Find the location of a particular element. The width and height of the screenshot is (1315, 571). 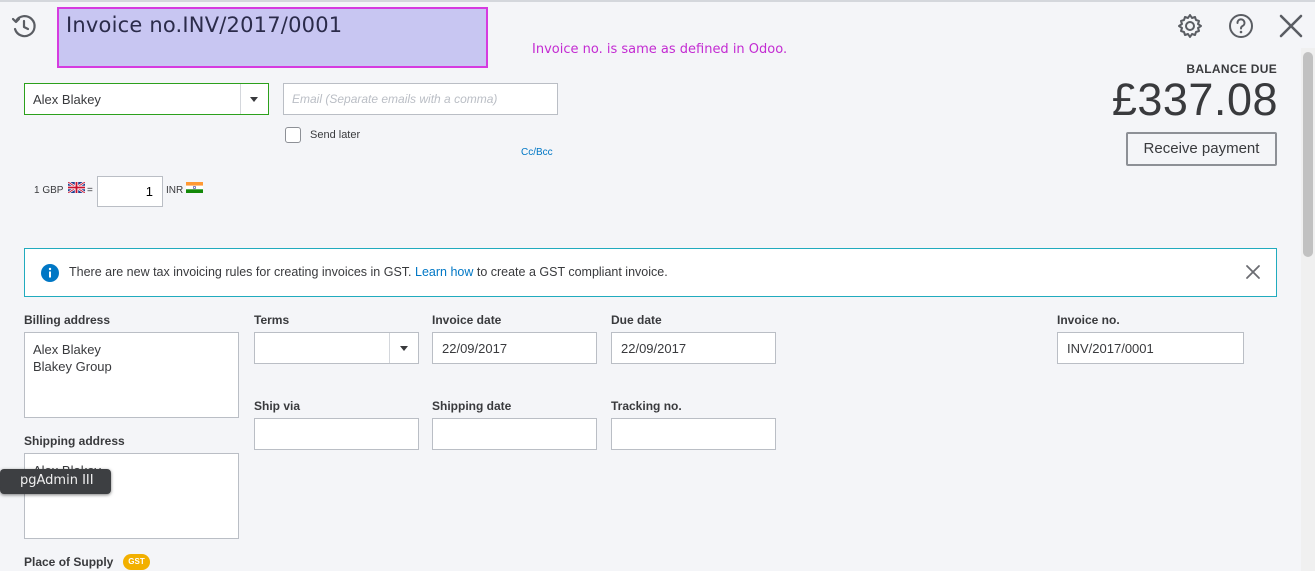

terms-label: Terms is located at coordinates (272, 320).